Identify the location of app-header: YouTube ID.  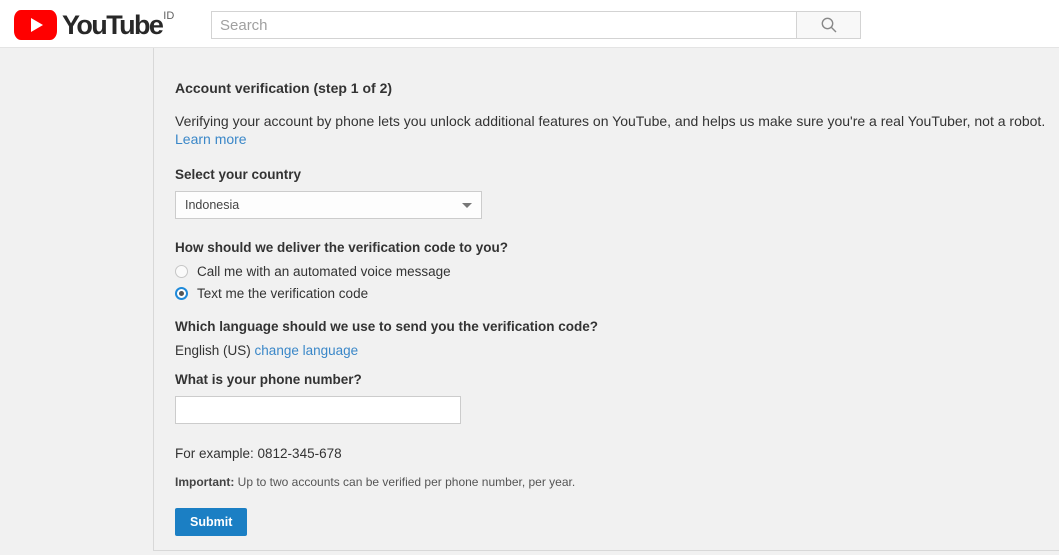
(529, 24).